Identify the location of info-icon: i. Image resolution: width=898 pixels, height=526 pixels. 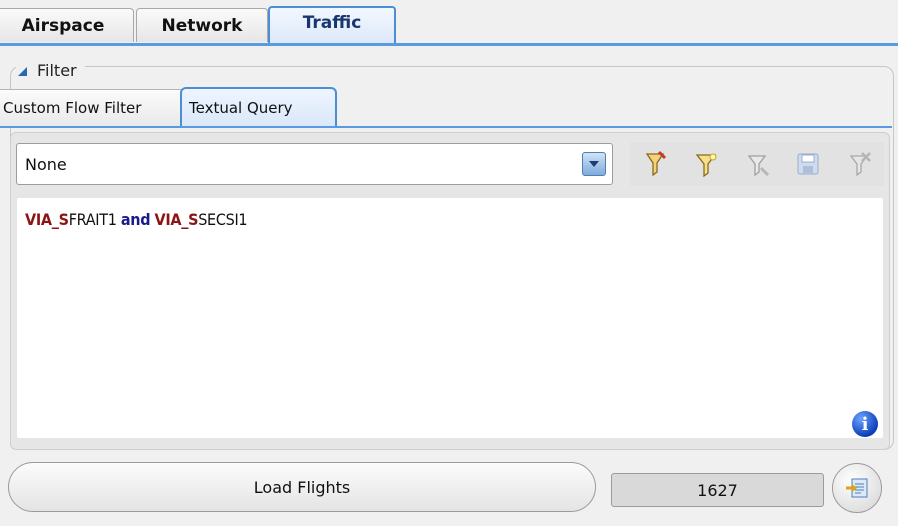
(865, 424).